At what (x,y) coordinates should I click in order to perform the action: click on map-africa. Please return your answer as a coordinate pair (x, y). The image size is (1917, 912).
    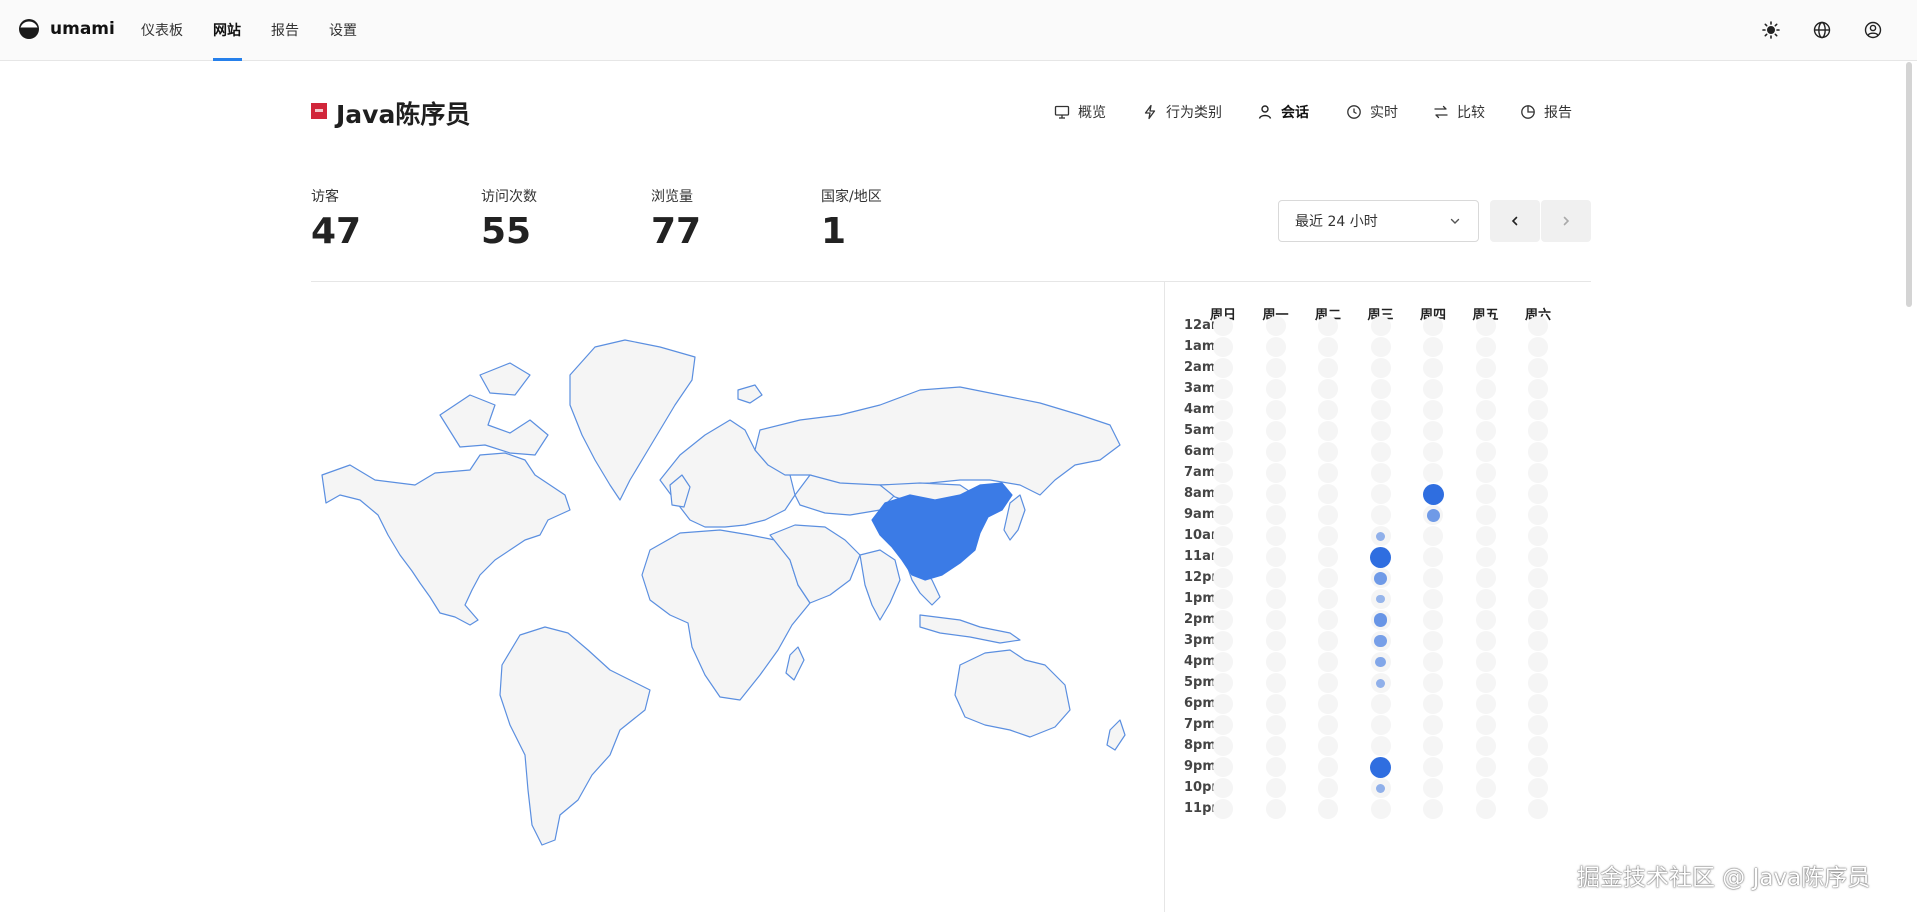
    Looking at the image, I should click on (726, 615).